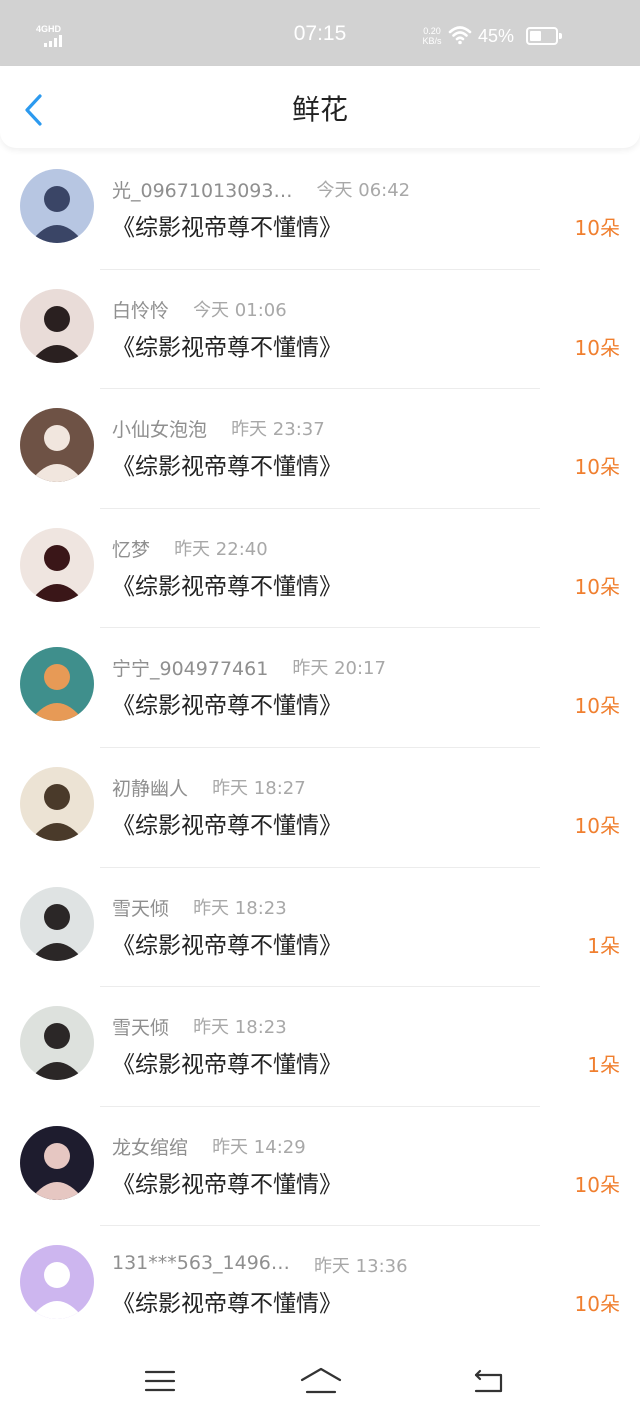 The height and width of the screenshot is (1422, 640). Describe the element at coordinates (141, 310) in the screenshot. I see `sender-name: 白怜怜` at that location.